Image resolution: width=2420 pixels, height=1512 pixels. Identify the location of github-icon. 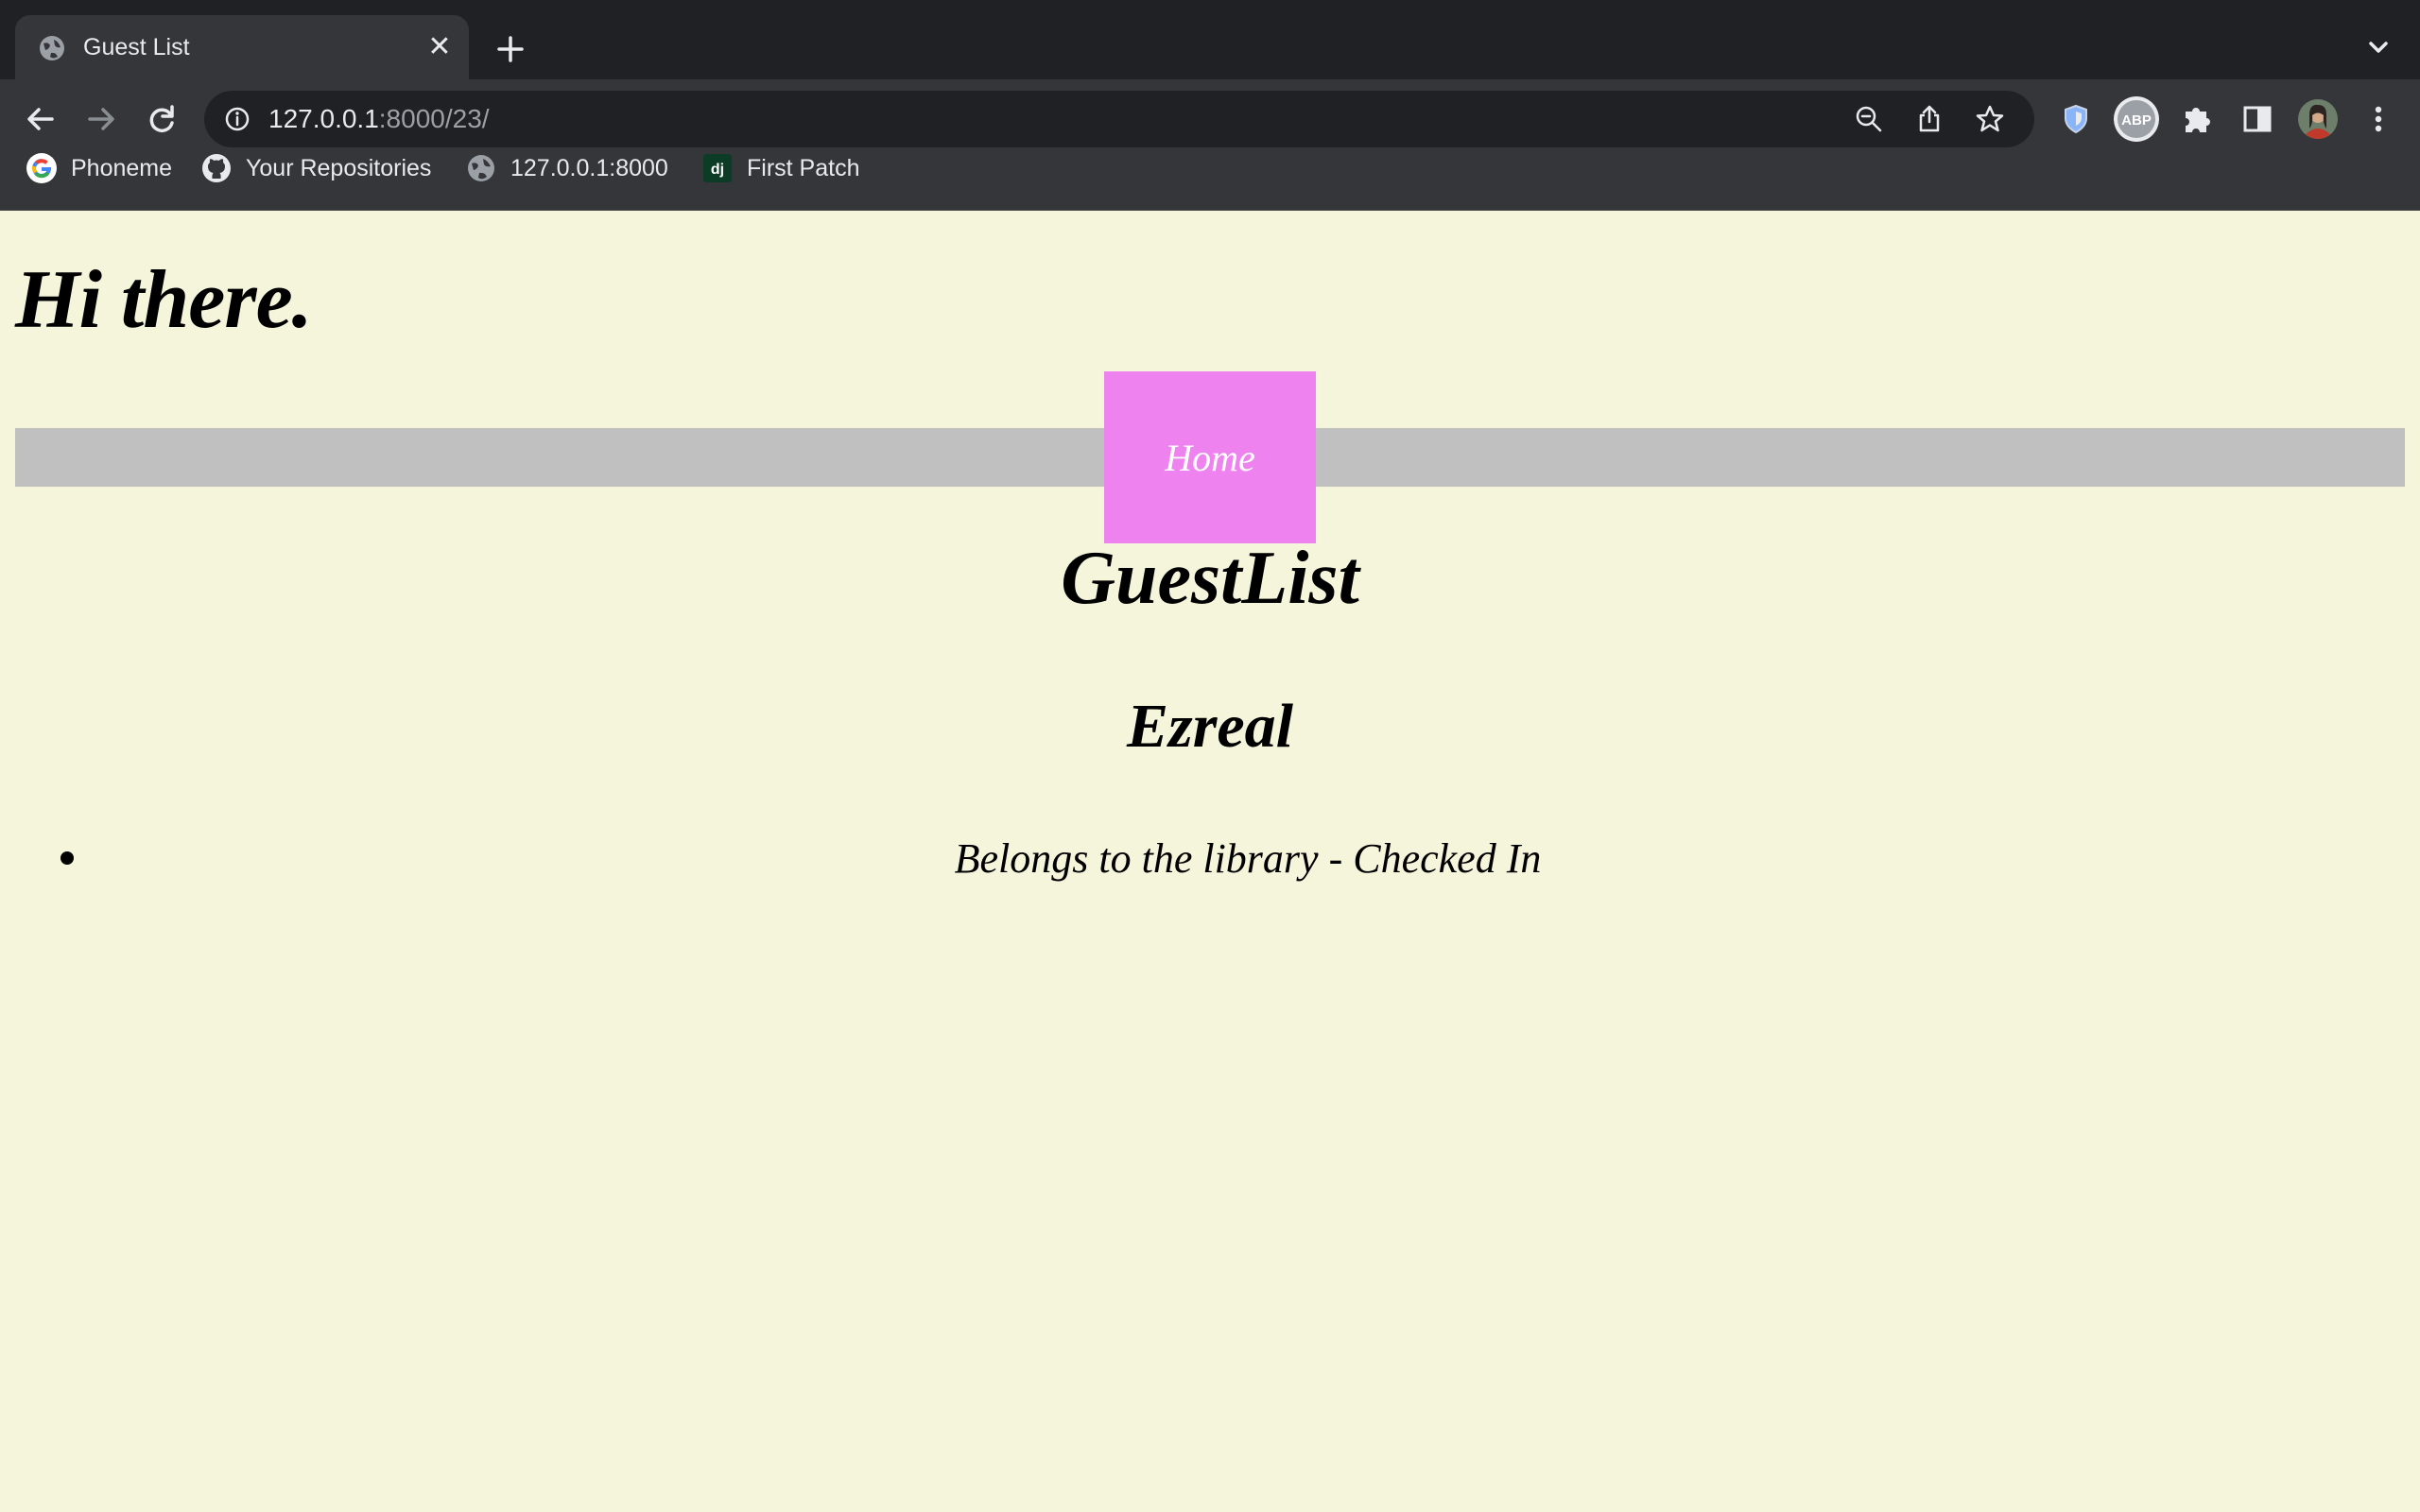
(217, 168).